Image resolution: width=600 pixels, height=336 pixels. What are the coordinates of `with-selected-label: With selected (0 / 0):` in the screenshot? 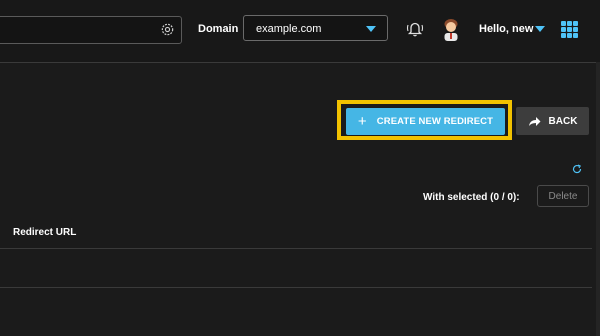 It's located at (471, 197).